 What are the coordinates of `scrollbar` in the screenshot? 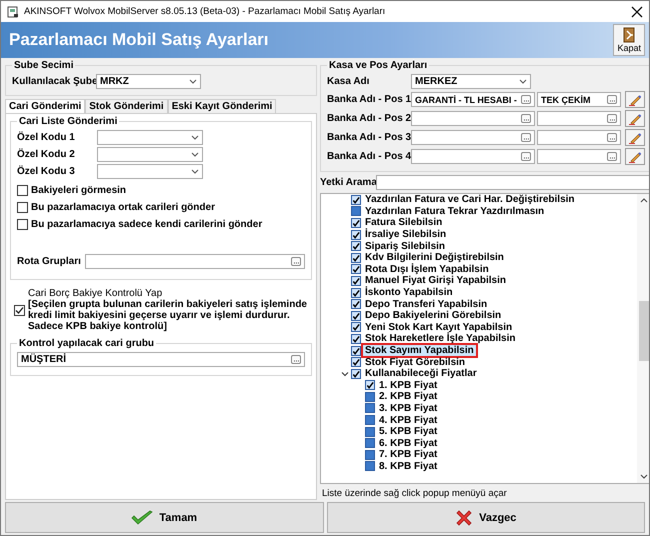 It's located at (643, 338).